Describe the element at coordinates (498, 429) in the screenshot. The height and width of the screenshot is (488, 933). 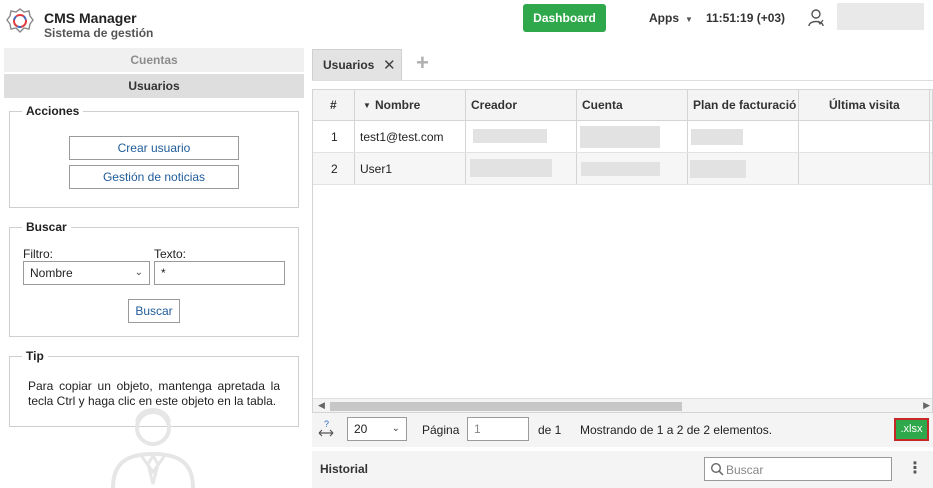
I see `page-number-input: 1` at that location.